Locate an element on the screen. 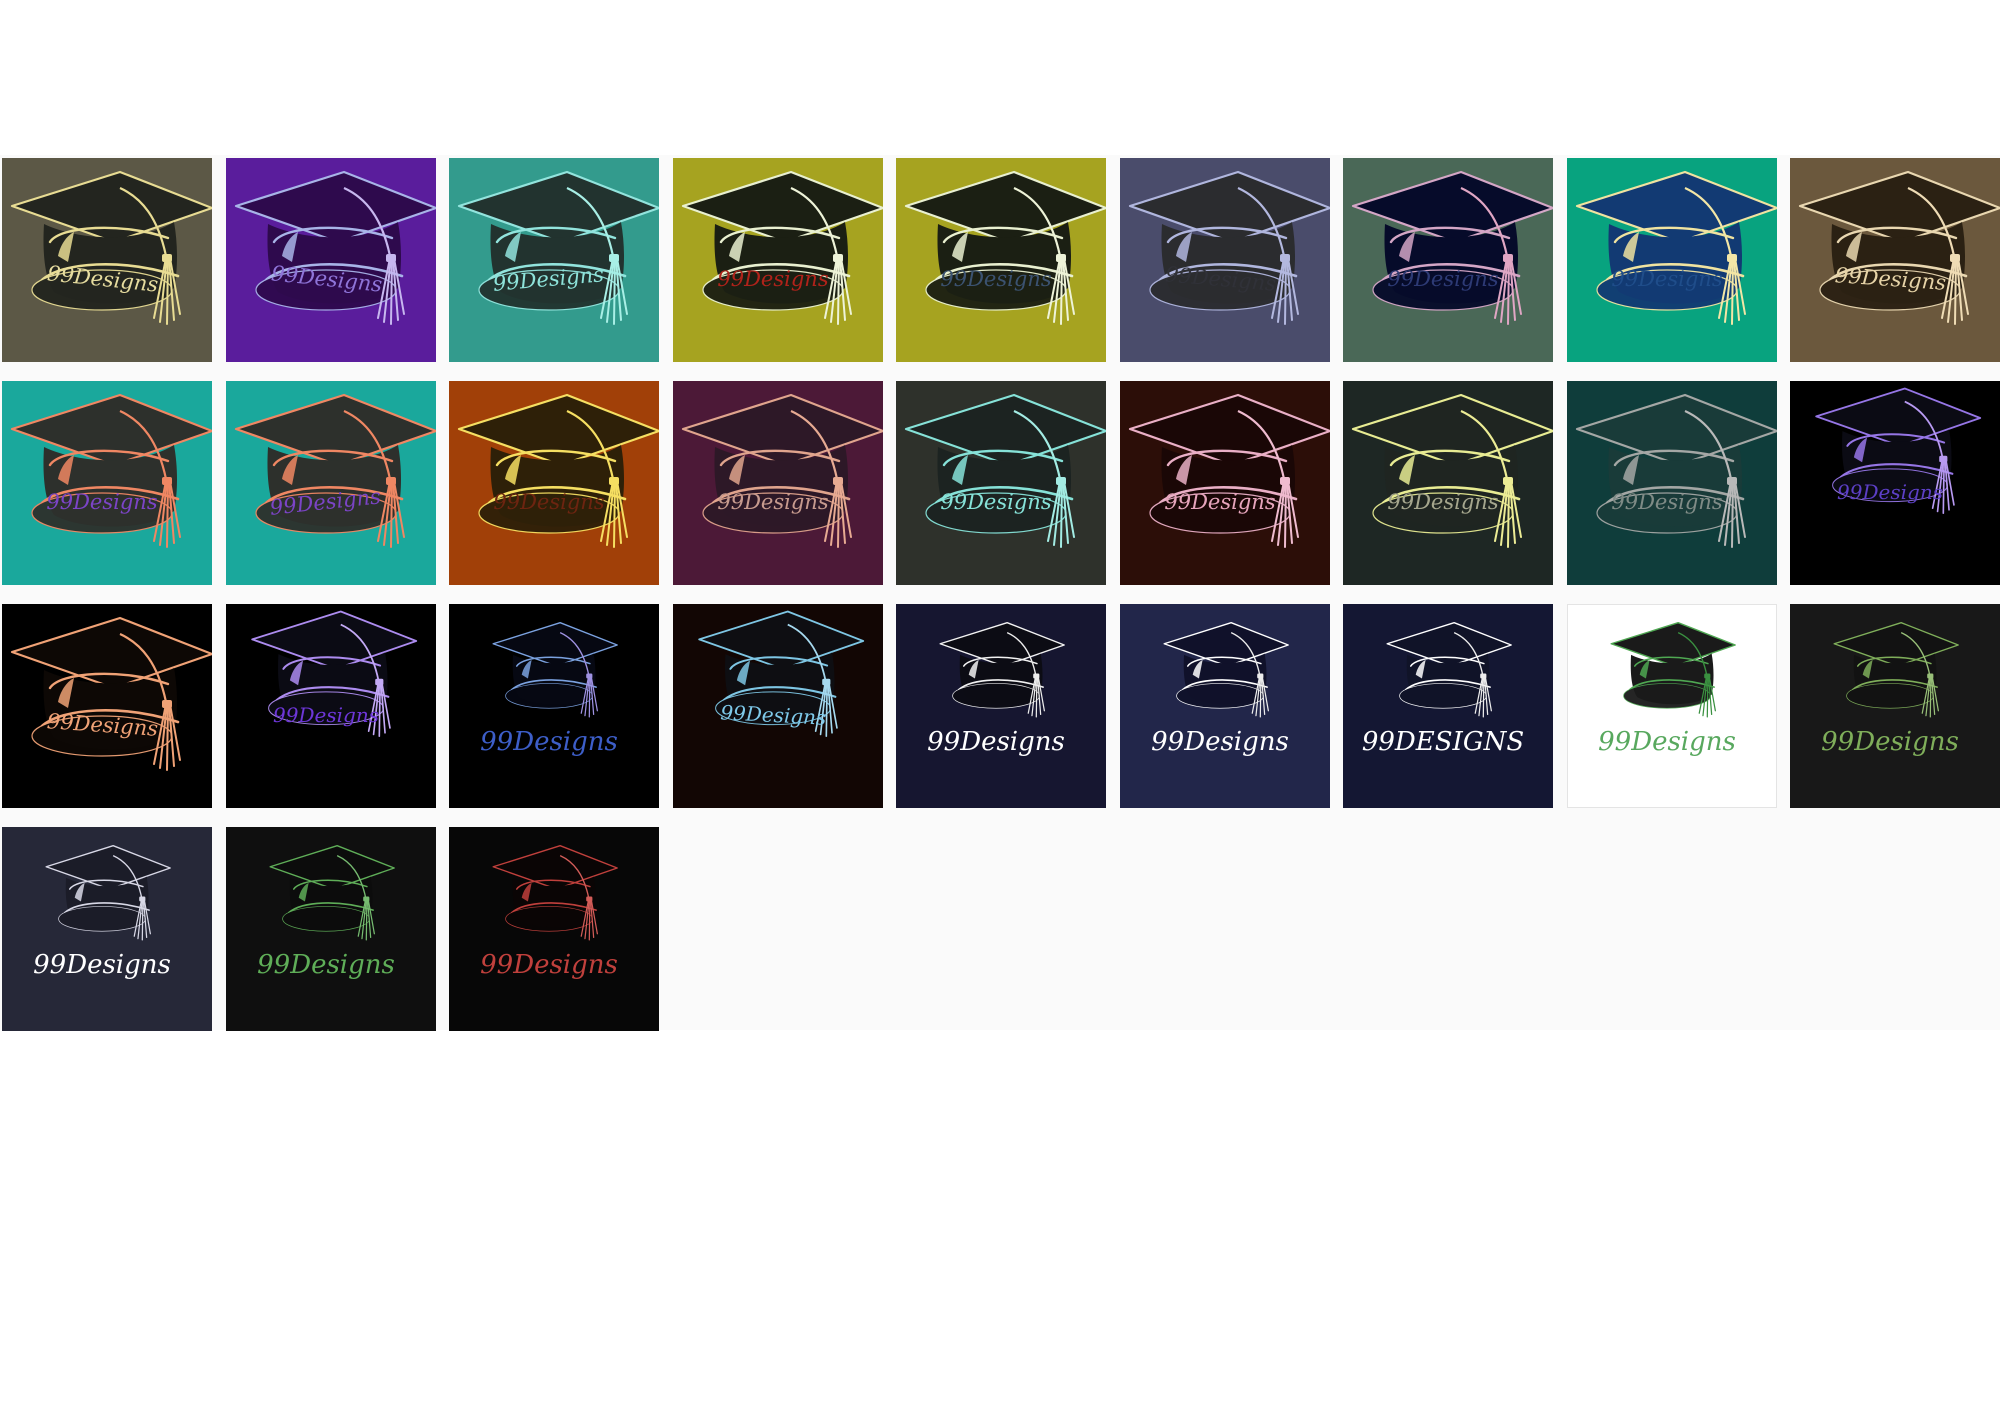  graduation-cap-logo: 99DESIGNS is located at coordinates (1443, 689).